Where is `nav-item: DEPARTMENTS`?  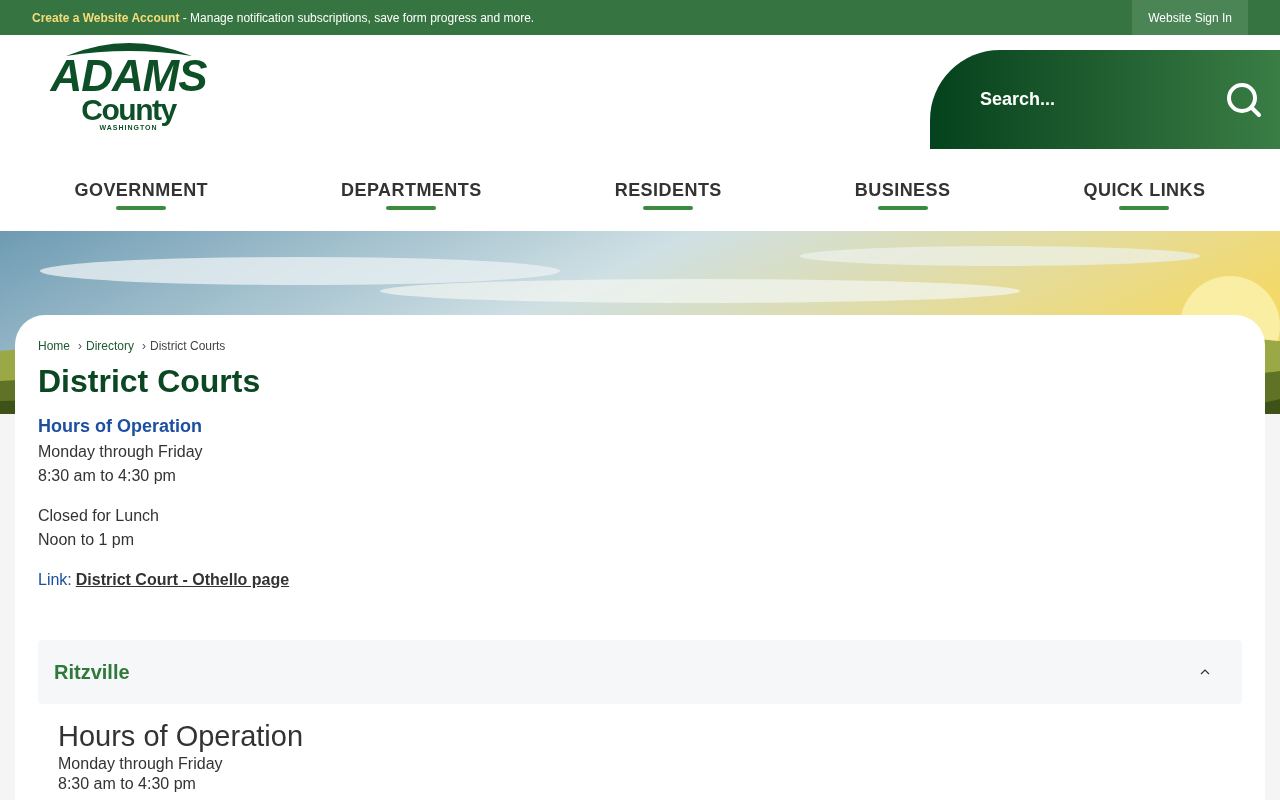
nav-item: DEPARTMENTS is located at coordinates (411, 193).